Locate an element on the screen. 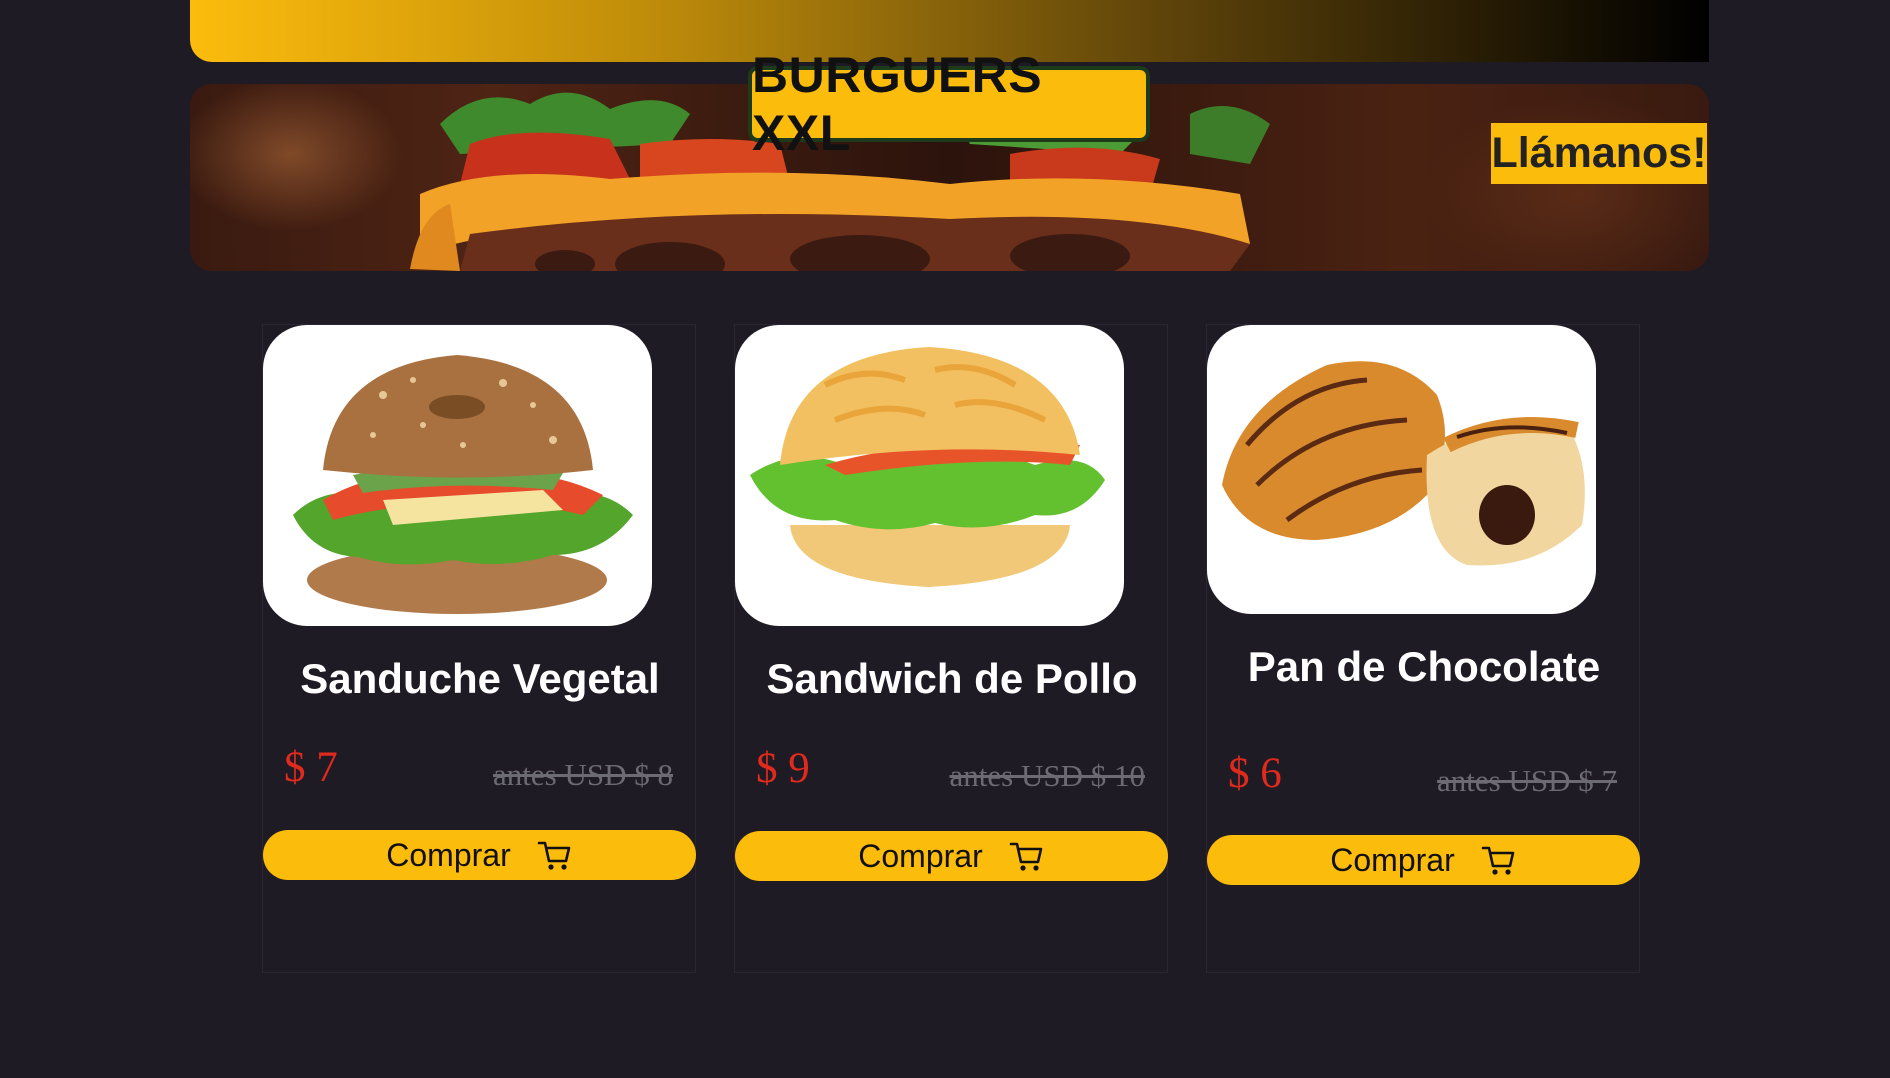 The image size is (1890, 1078). product-old-price: antes USD $ 10 is located at coordinates (1047, 775).